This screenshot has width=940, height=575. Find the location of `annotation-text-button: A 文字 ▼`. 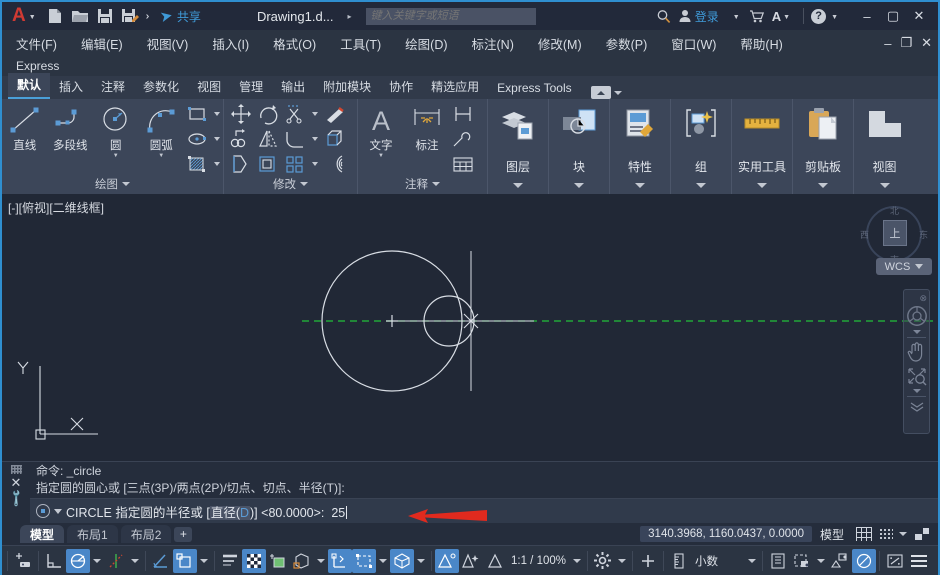

annotation-text-button: A 文字 ▼ is located at coordinates (381, 129).